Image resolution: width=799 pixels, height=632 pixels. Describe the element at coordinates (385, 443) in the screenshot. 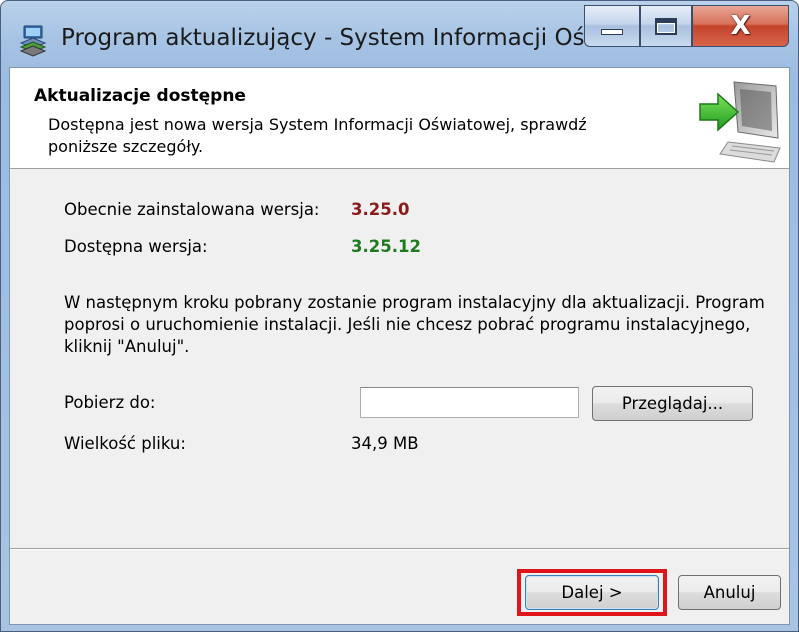

I see `file-size-value: 34,9 MB` at that location.